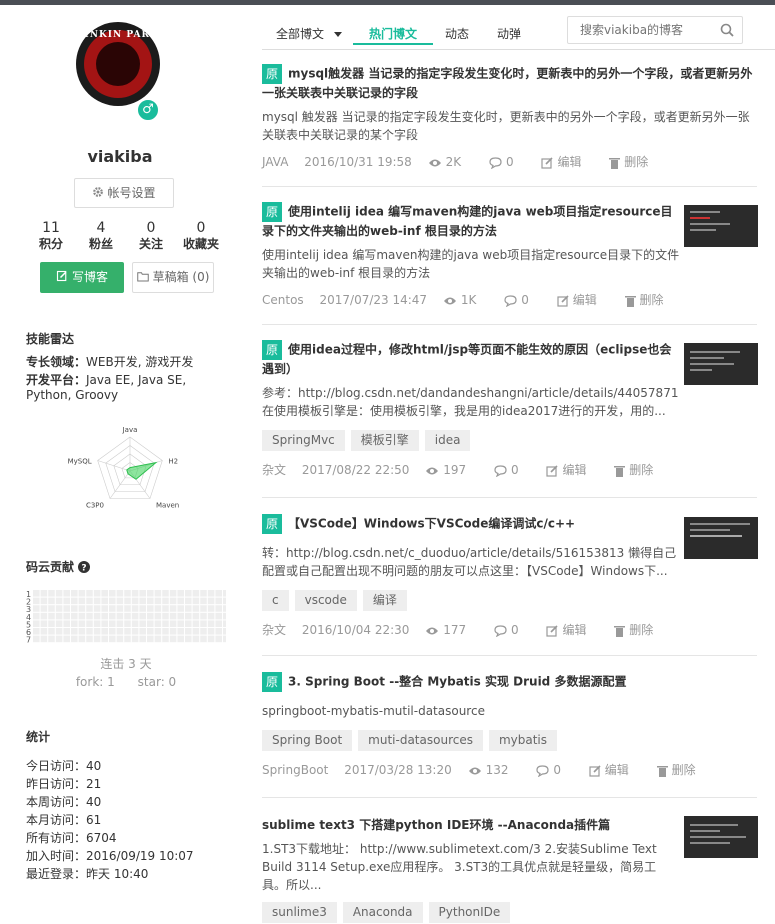 Image resolution: width=775 pixels, height=924 pixels. I want to click on post-comments: 0, so click(512, 630).